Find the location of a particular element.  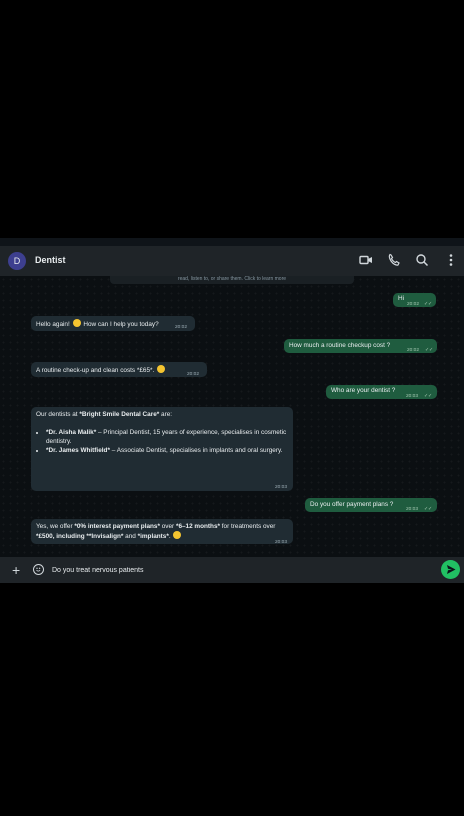

emoji-picker-icon is located at coordinates (38, 569).